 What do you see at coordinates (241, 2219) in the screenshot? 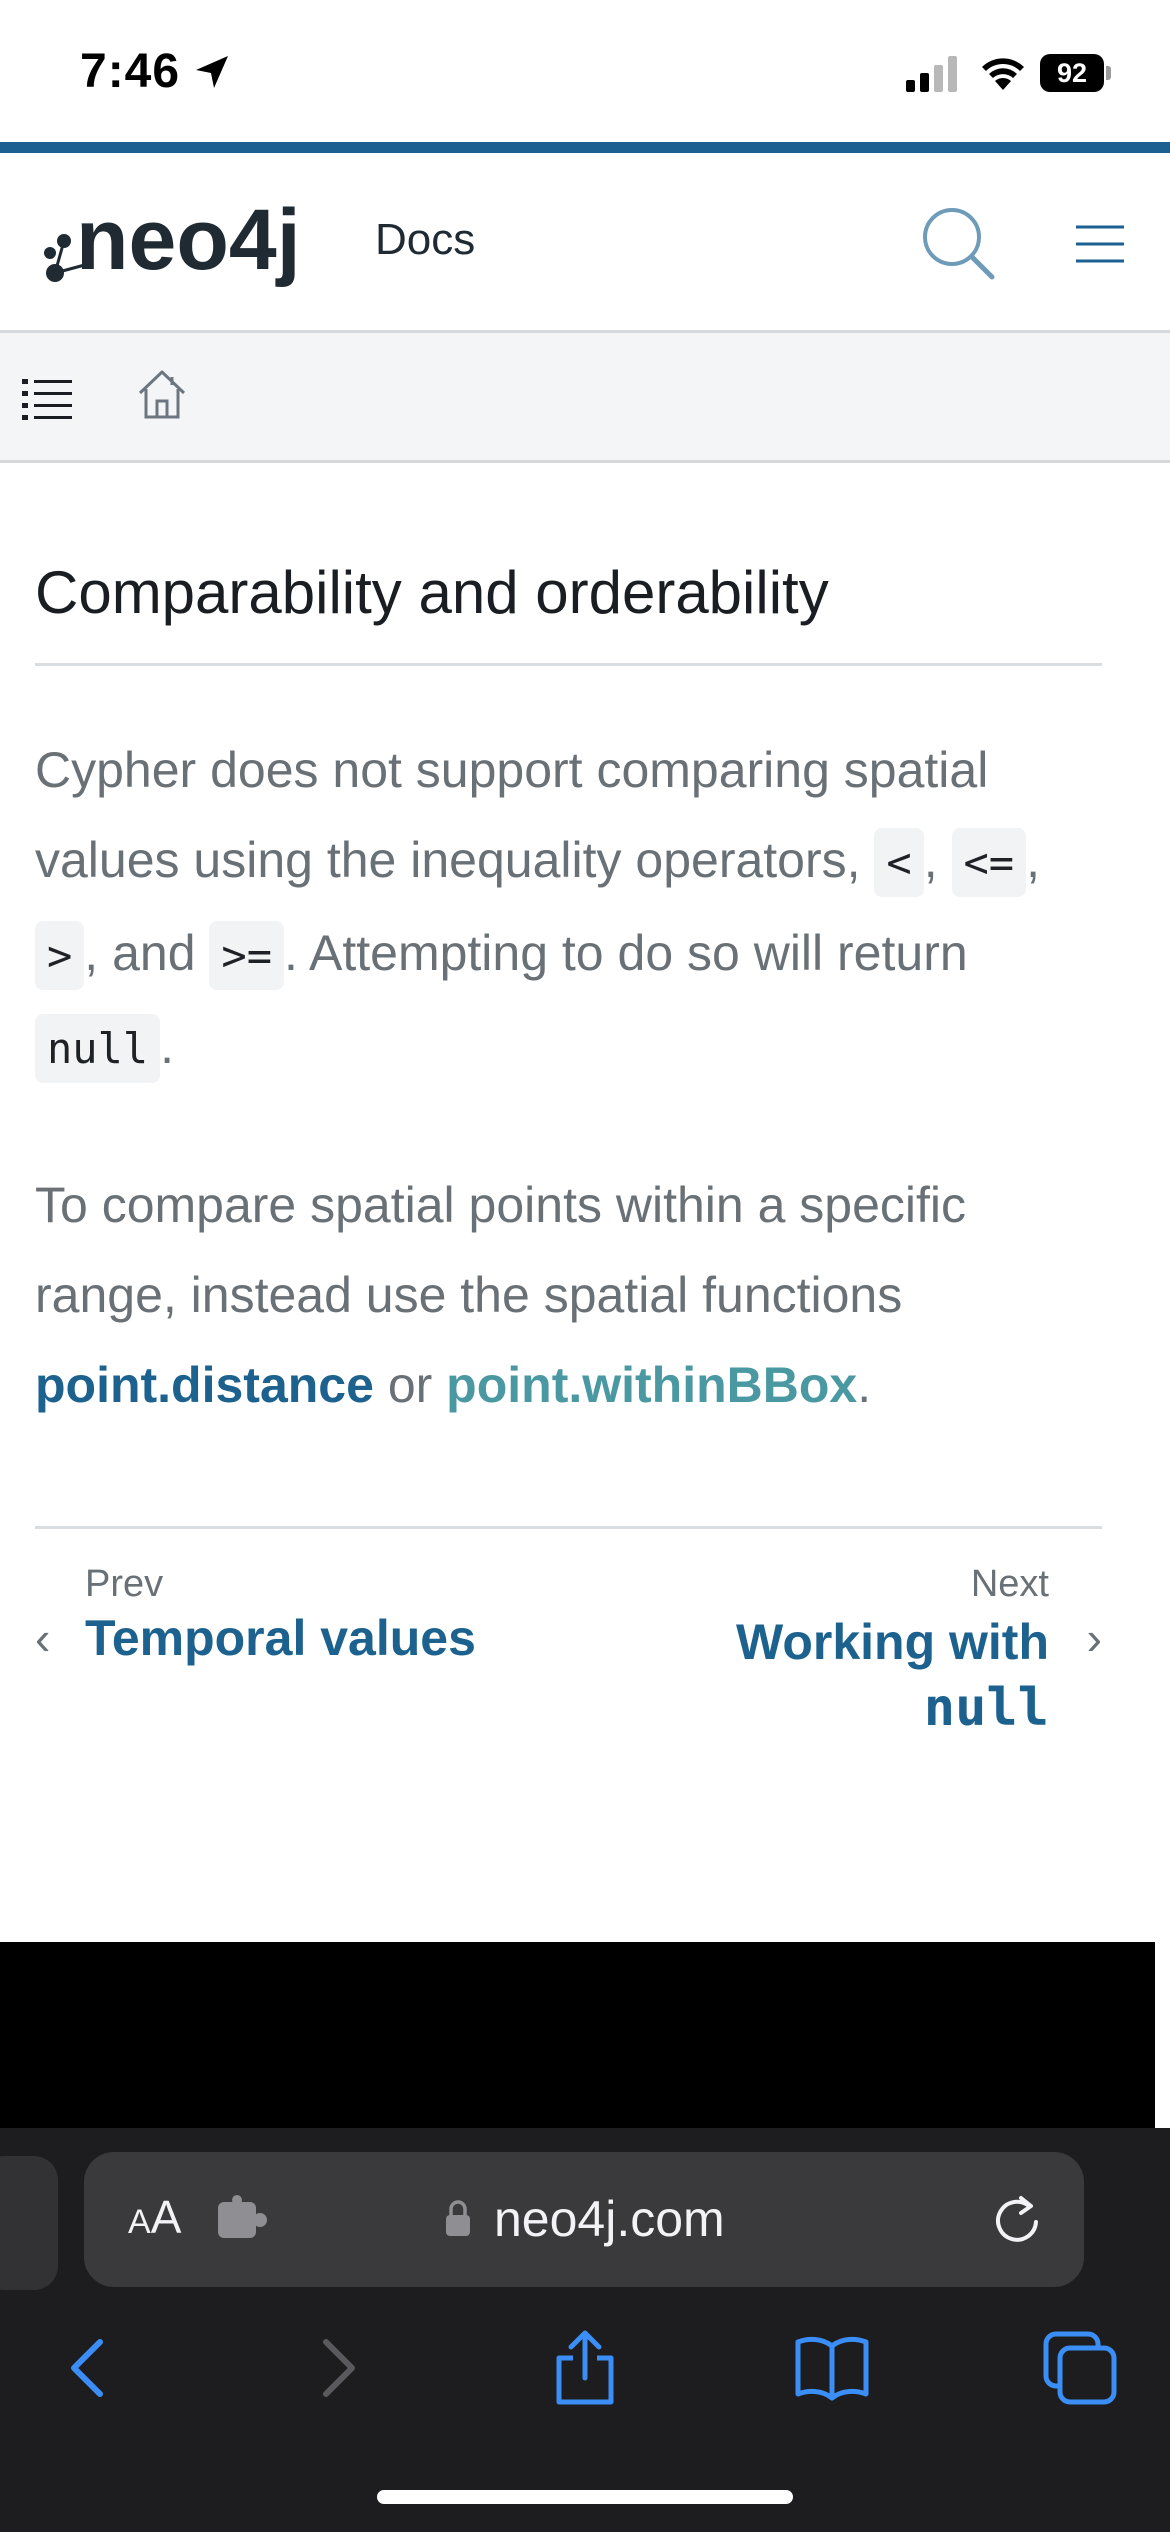
I see `extension-puzzle-icon` at bounding box center [241, 2219].